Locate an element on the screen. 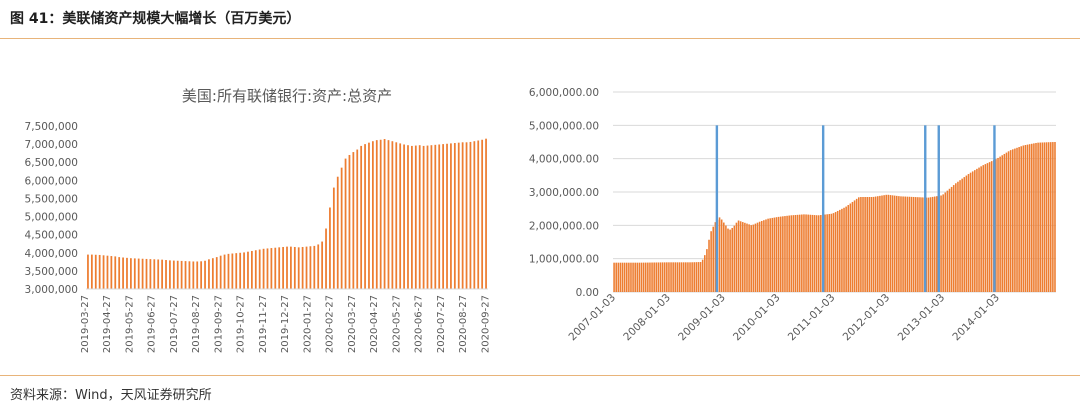 The image size is (1080, 413). y-tick-label: 3,000,000.00 is located at coordinates (564, 193).